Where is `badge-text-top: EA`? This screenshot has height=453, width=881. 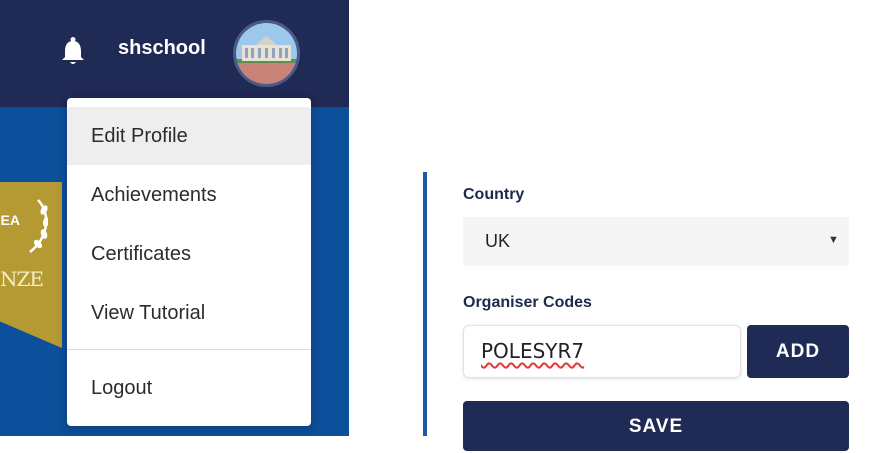
badge-text-top: EA is located at coordinates (10, 220).